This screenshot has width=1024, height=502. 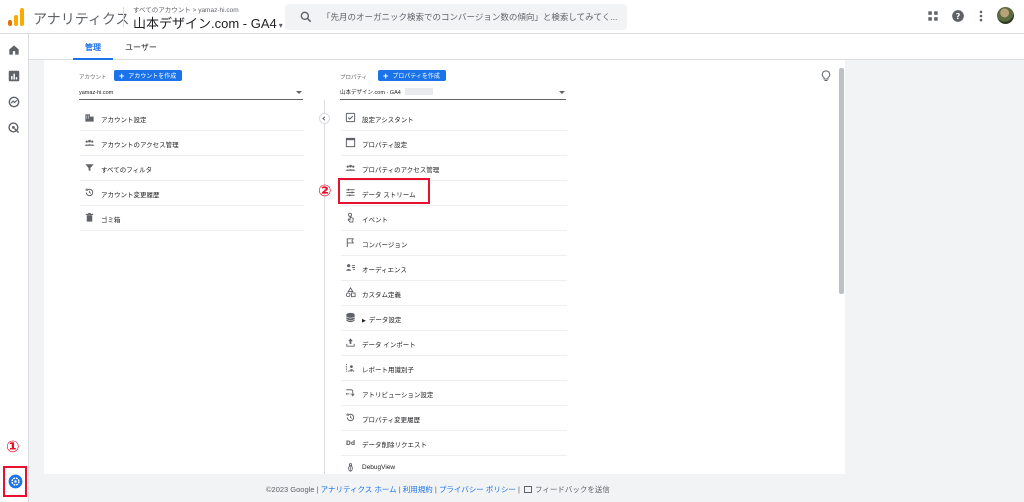 What do you see at coordinates (14, 268) in the screenshot?
I see `left-nav` at bounding box center [14, 268].